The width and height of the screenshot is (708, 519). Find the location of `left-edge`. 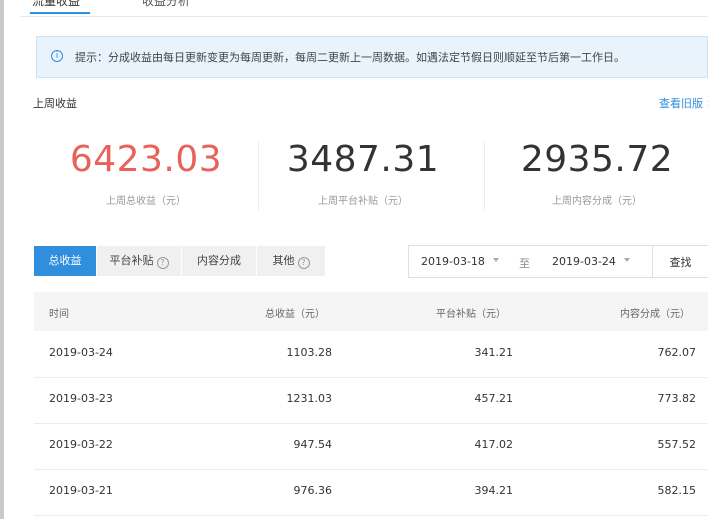

left-edge is located at coordinates (2, 259).